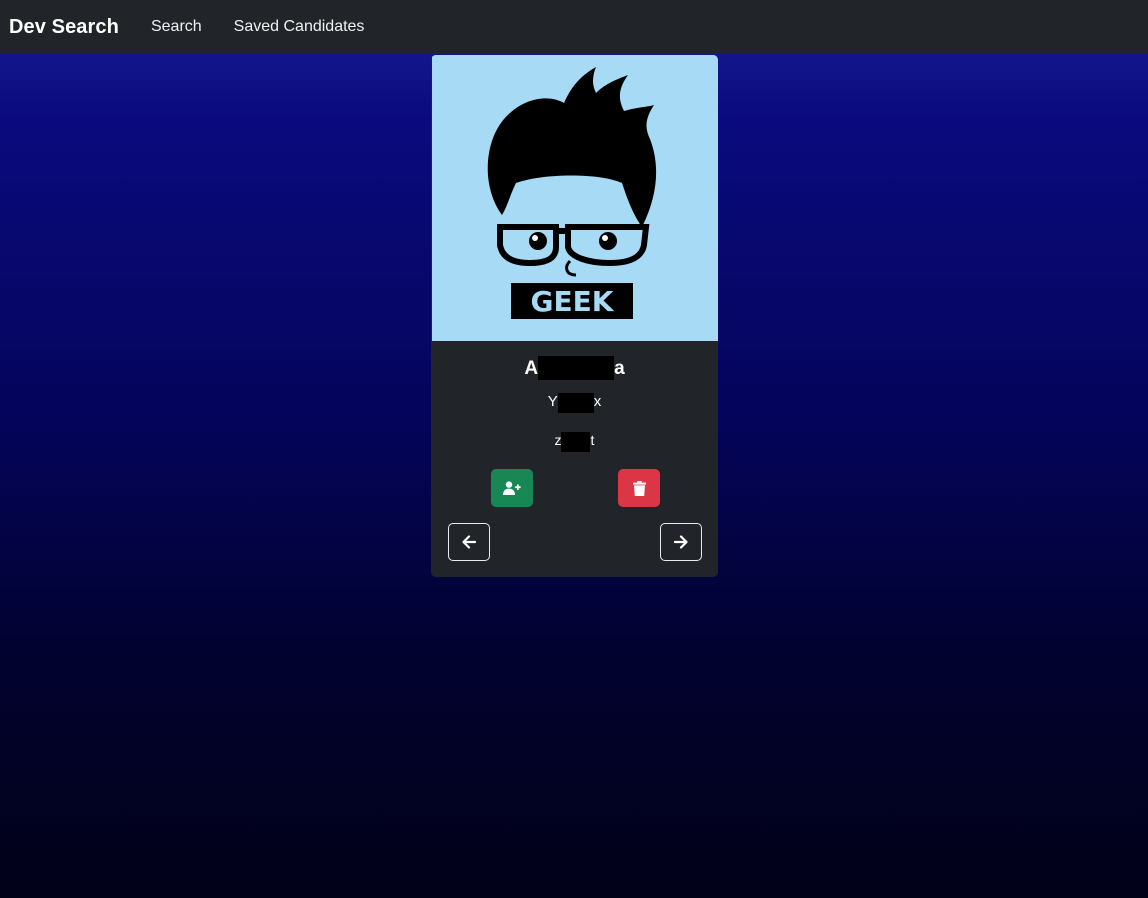 This screenshot has height=898, width=1148. What do you see at coordinates (299, 27) in the screenshot?
I see `nav-link-saved-candidates: Saved Candidates` at bounding box center [299, 27].